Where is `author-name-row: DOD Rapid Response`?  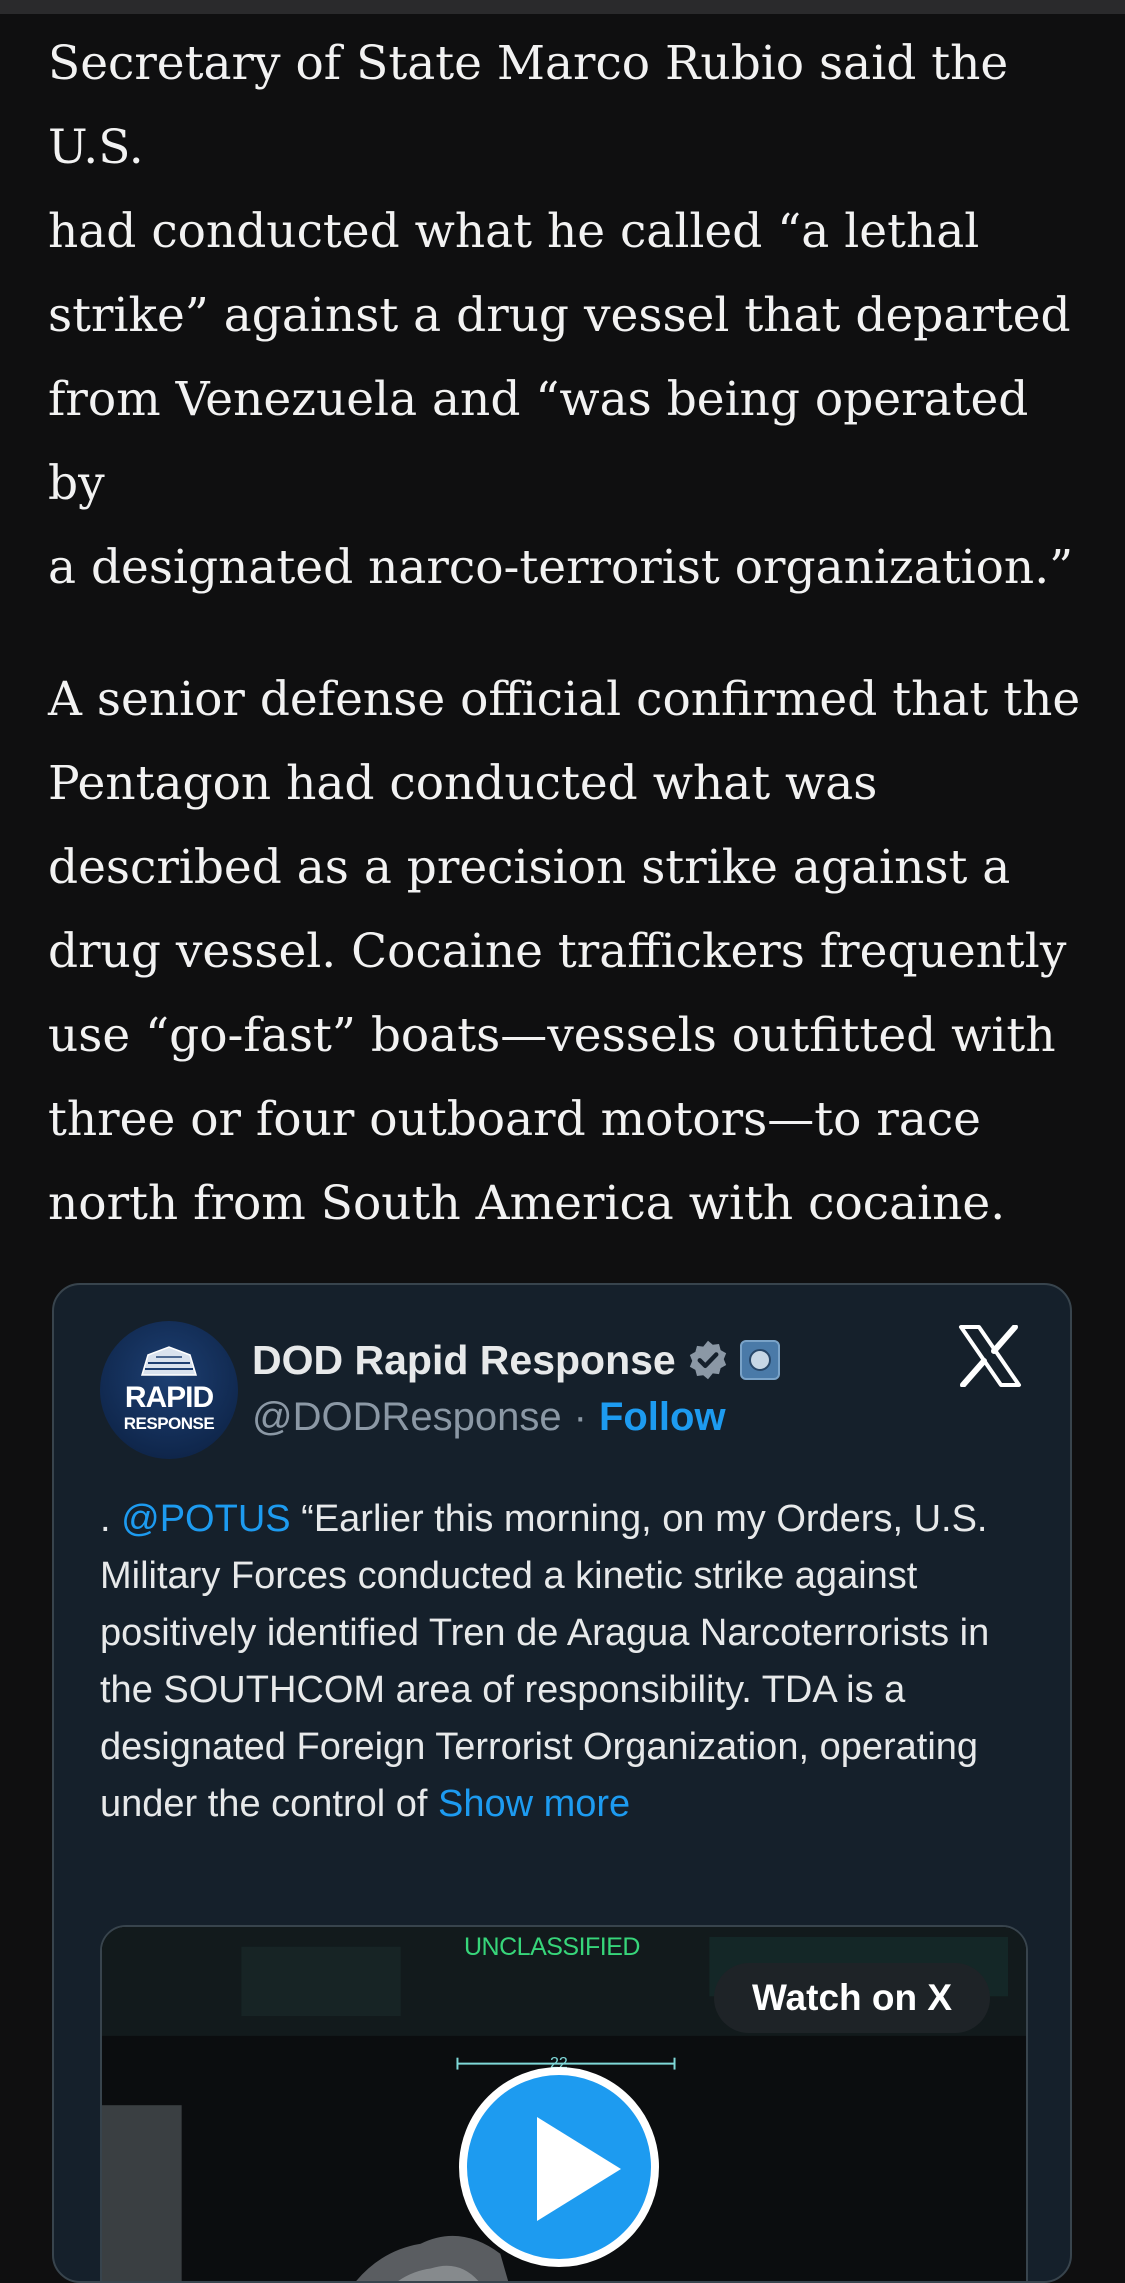
author-name-row: DOD Rapid Response is located at coordinates (516, 1360).